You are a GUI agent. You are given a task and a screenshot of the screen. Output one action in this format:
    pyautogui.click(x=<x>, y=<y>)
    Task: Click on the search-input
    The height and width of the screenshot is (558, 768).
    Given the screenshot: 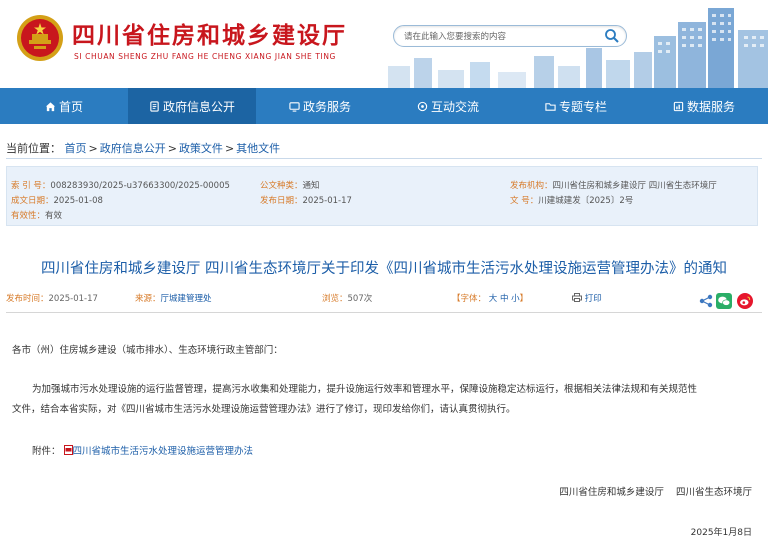 What is the action you would take?
    pyautogui.click(x=499, y=37)
    